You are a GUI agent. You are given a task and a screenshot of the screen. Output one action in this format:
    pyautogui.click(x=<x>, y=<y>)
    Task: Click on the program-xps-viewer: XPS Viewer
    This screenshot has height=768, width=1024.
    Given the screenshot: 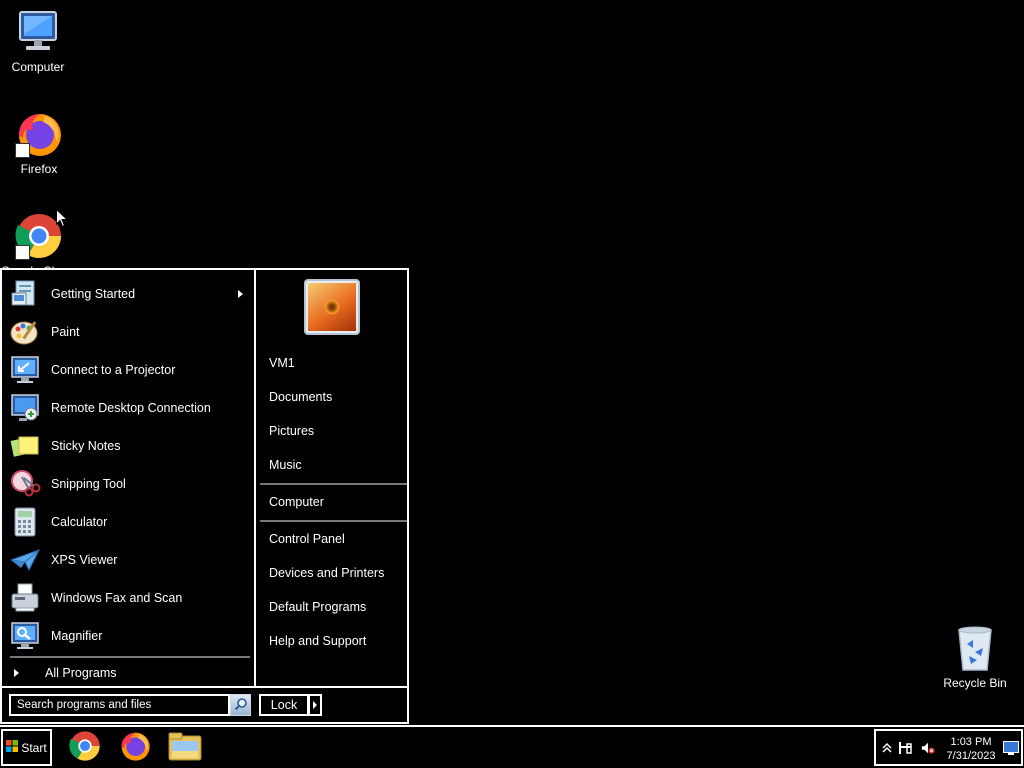 What is the action you would take?
    pyautogui.click(x=128, y=560)
    